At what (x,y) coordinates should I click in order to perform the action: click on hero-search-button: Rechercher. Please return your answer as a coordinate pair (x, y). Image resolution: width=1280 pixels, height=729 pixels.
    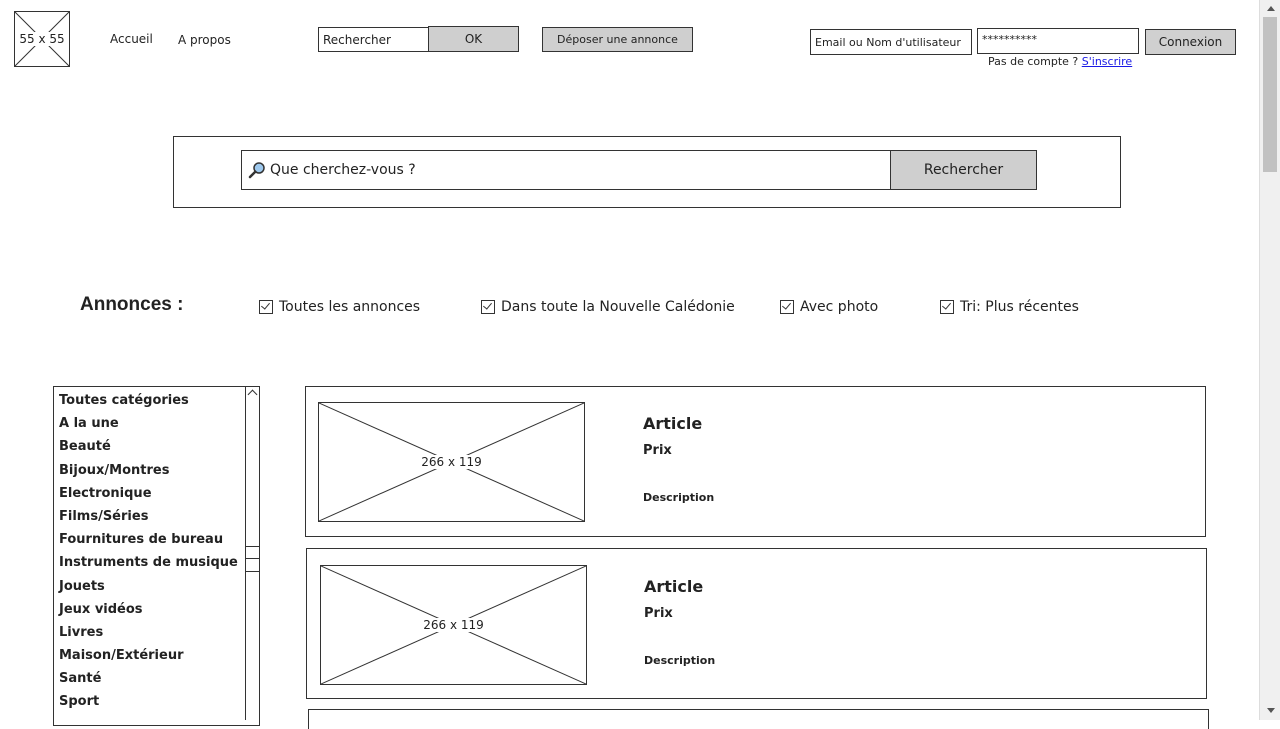
    Looking at the image, I should click on (963, 170).